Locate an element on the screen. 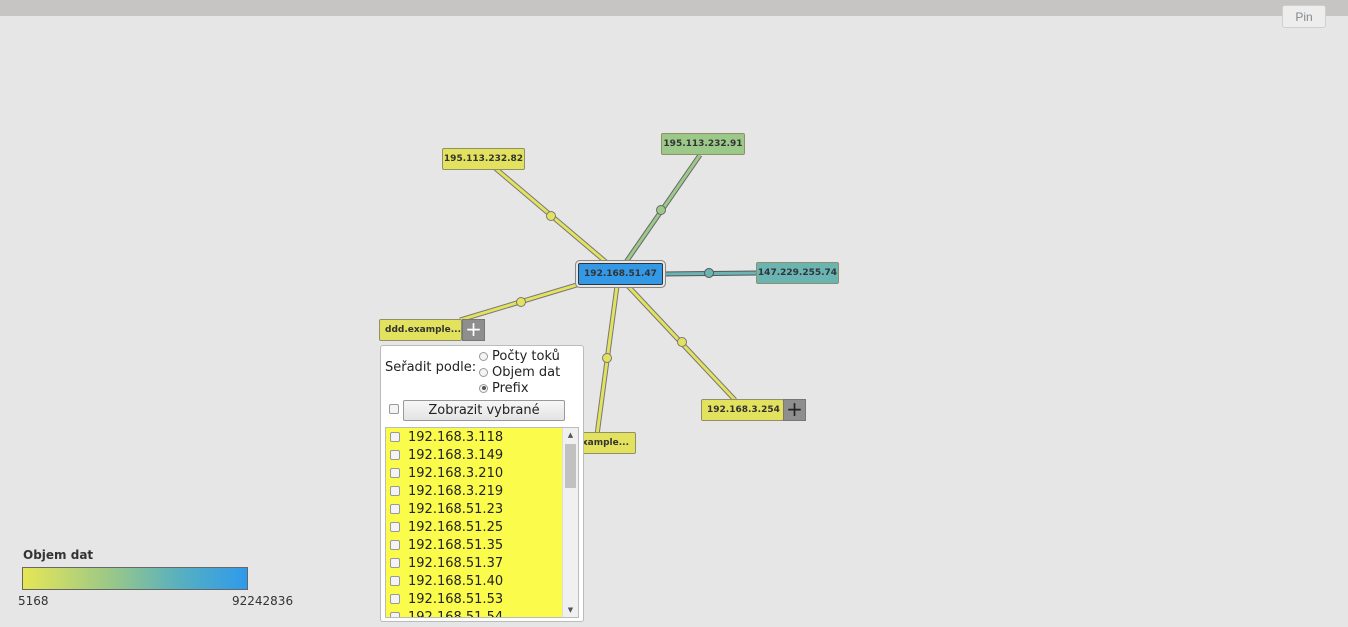  scroll-down-arrow-icon: ▼ is located at coordinates (570, 610).